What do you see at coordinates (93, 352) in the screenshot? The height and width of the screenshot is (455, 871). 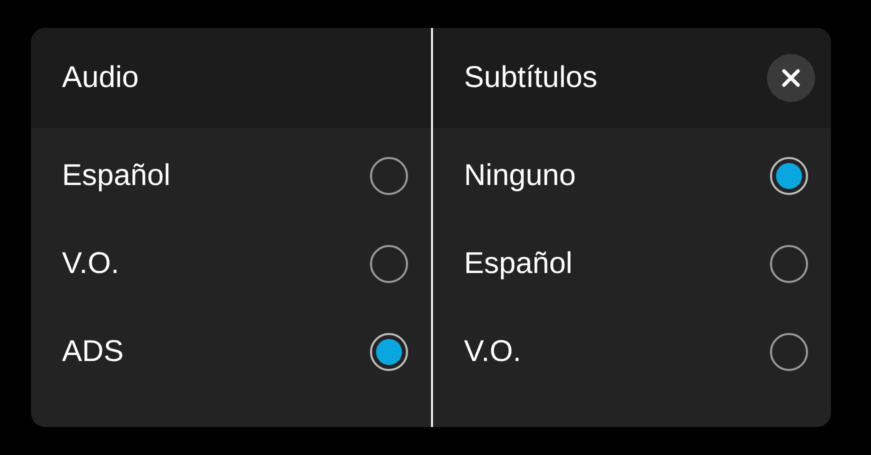 I see `option-label: ADS` at bounding box center [93, 352].